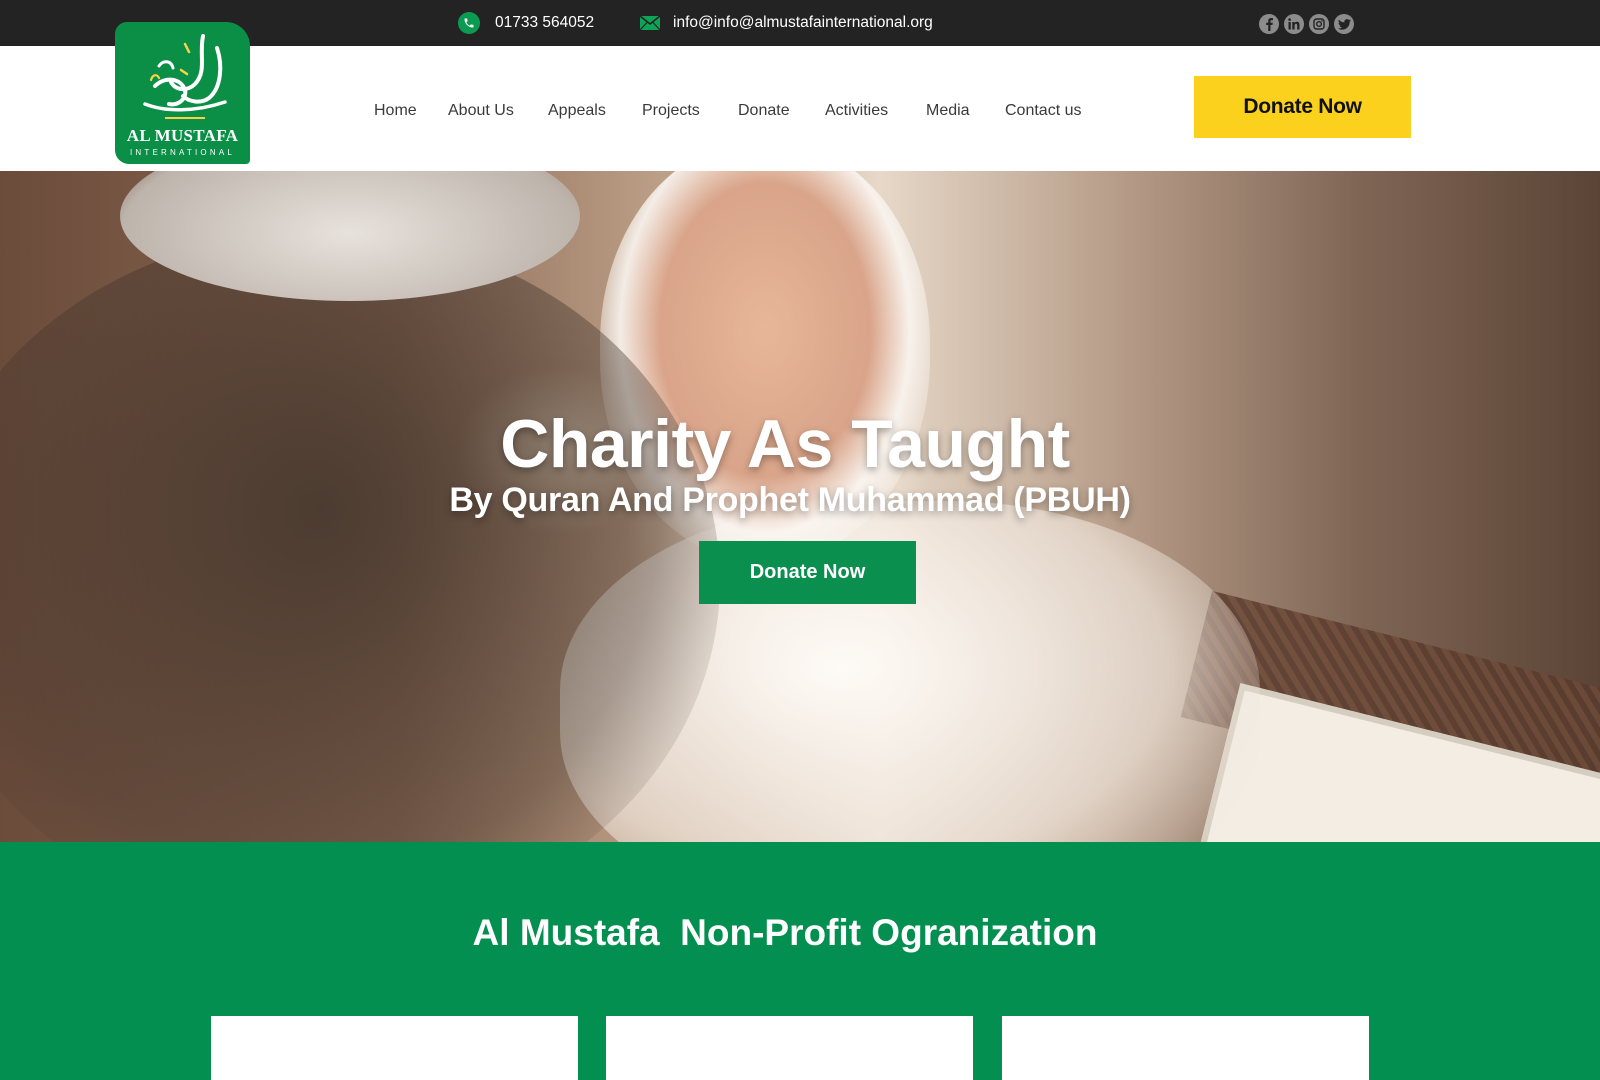 The image size is (1600, 1080). Describe the element at coordinates (182, 135) in the screenshot. I see `logo-name: AL MUSTAFA` at that location.